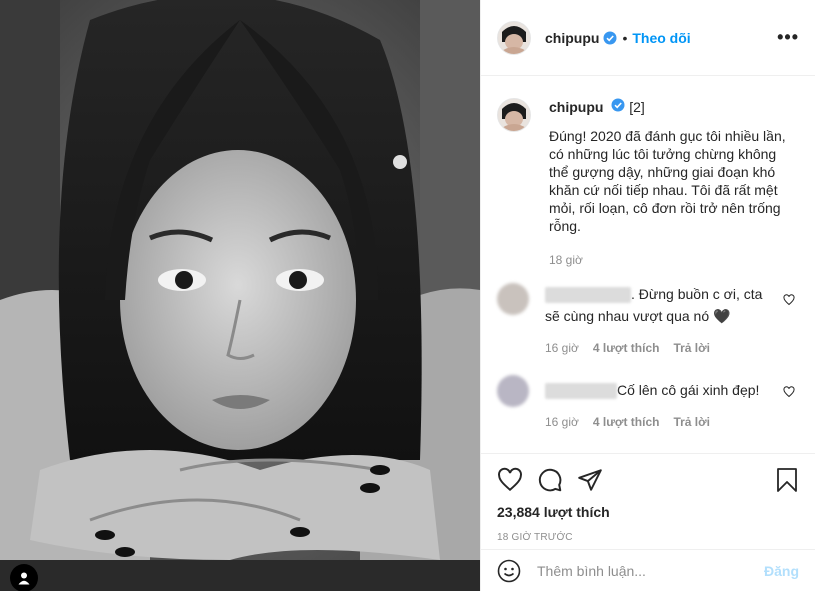  I want to click on comment-input, so click(649, 570).